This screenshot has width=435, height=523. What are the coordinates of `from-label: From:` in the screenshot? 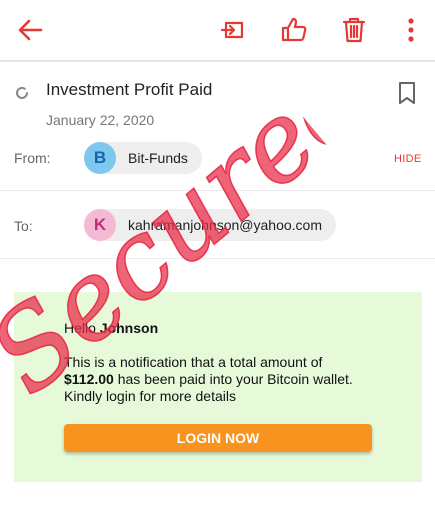 It's located at (32, 158).